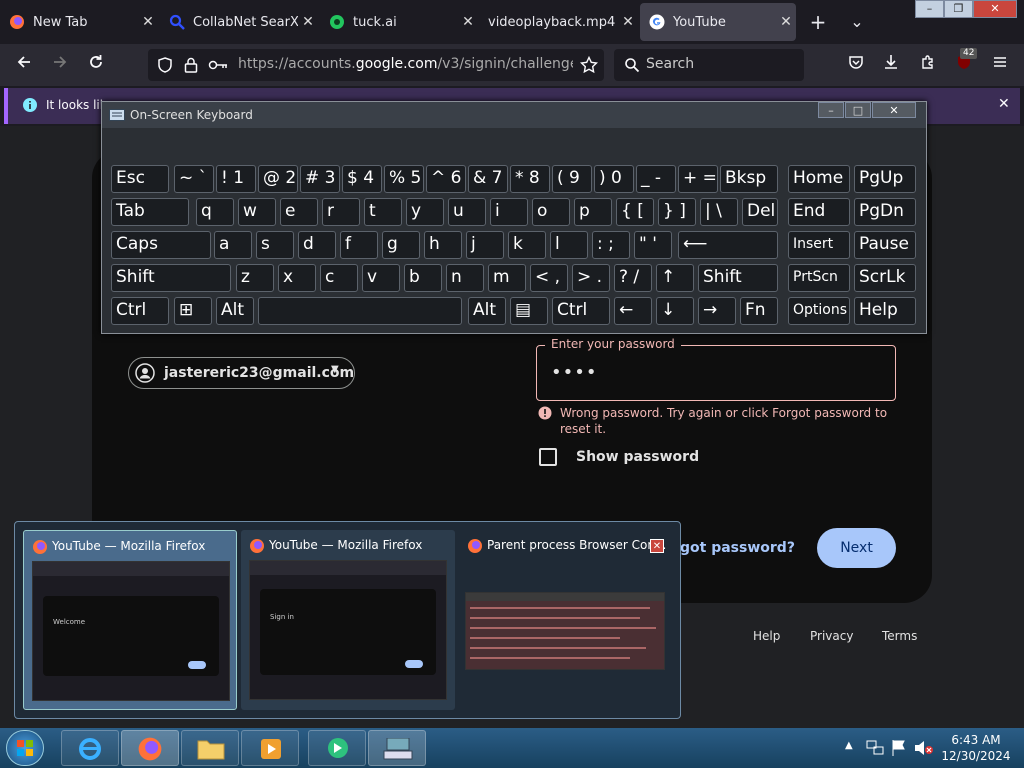 This screenshot has width=1024, height=768. What do you see at coordinates (236, 179) in the screenshot?
I see `key-1: ! 1` at bounding box center [236, 179].